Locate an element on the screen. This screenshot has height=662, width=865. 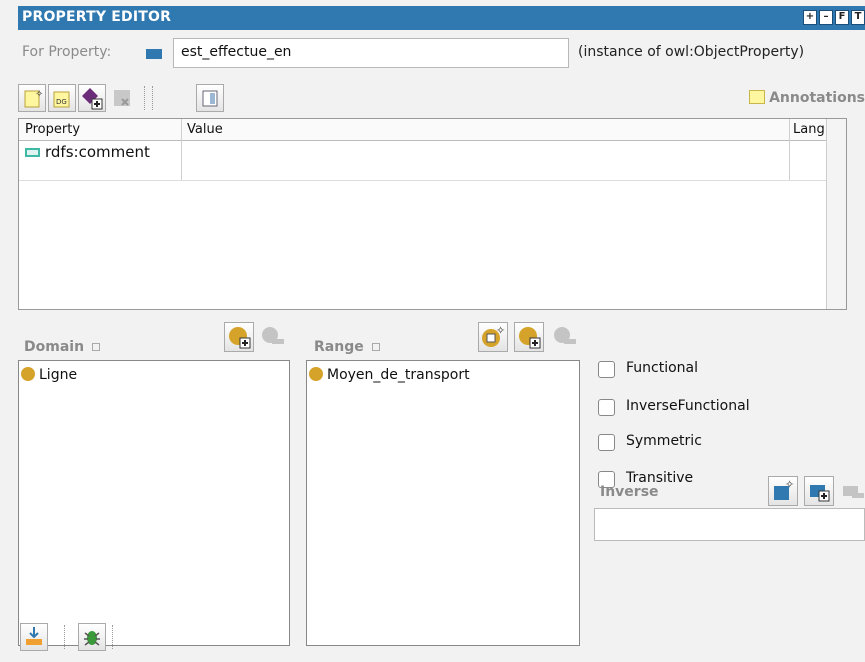
panel-view-icon is located at coordinates (210, 98).